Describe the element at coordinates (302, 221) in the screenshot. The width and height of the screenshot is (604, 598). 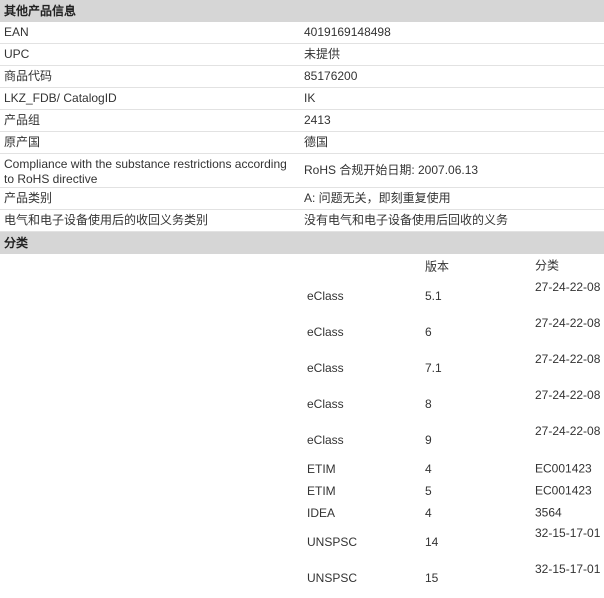
I see `info-row-weee: 电气和电子设备使用后的收回义务类别 没有电气和电子设备使用后回收的义务` at that location.